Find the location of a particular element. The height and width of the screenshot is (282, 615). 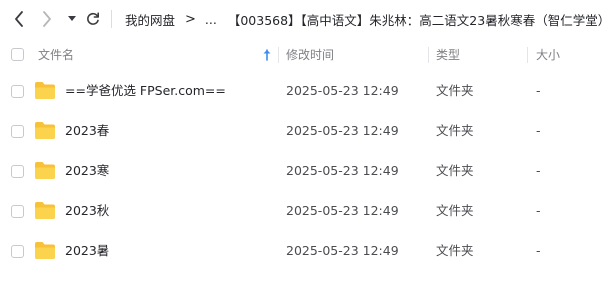

file-name: 2023暑 is located at coordinates (87, 251).